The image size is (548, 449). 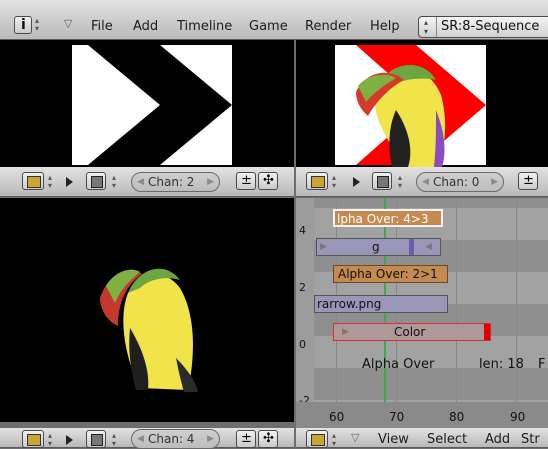 What do you see at coordinates (385, 26) in the screenshot?
I see `menu-help: Help` at bounding box center [385, 26].